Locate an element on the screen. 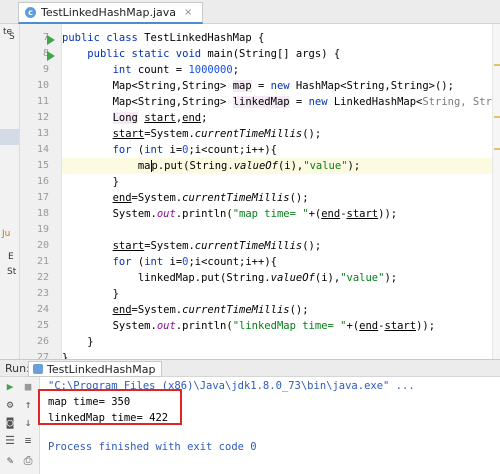 The image size is (500, 474). code-line: Long start,end; is located at coordinates (160, 118).